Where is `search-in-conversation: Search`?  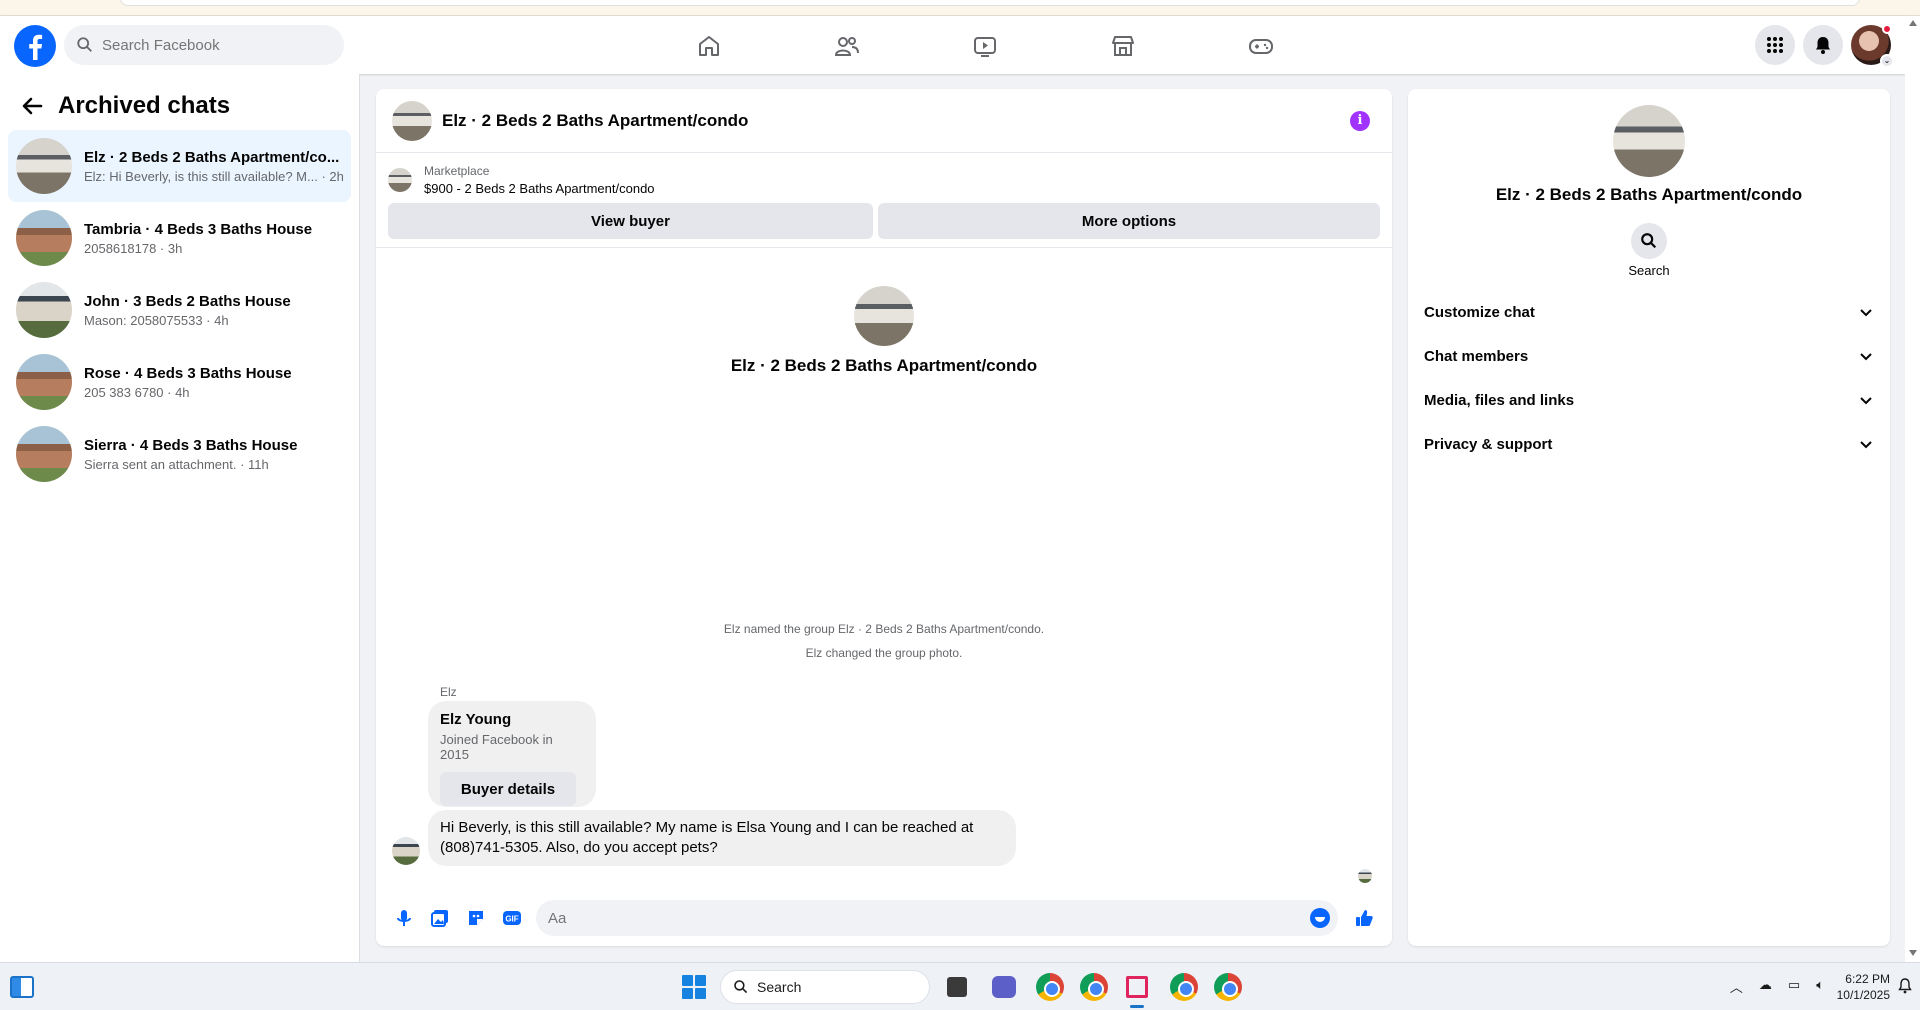
search-in-conversation: Search is located at coordinates (1649, 250).